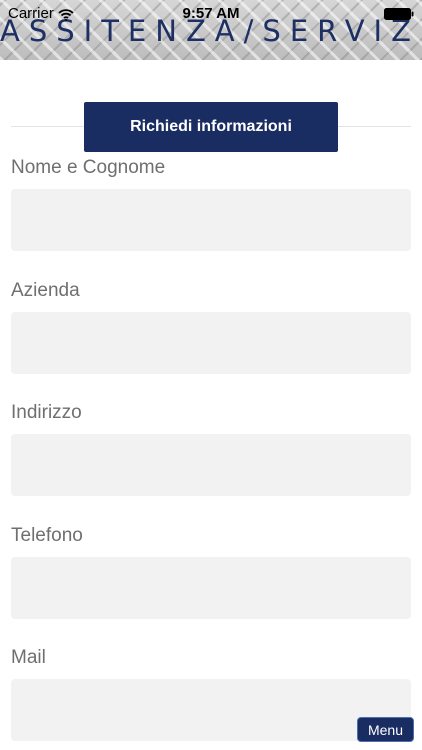  What do you see at coordinates (211, 465) in the screenshot?
I see `address-input` at bounding box center [211, 465].